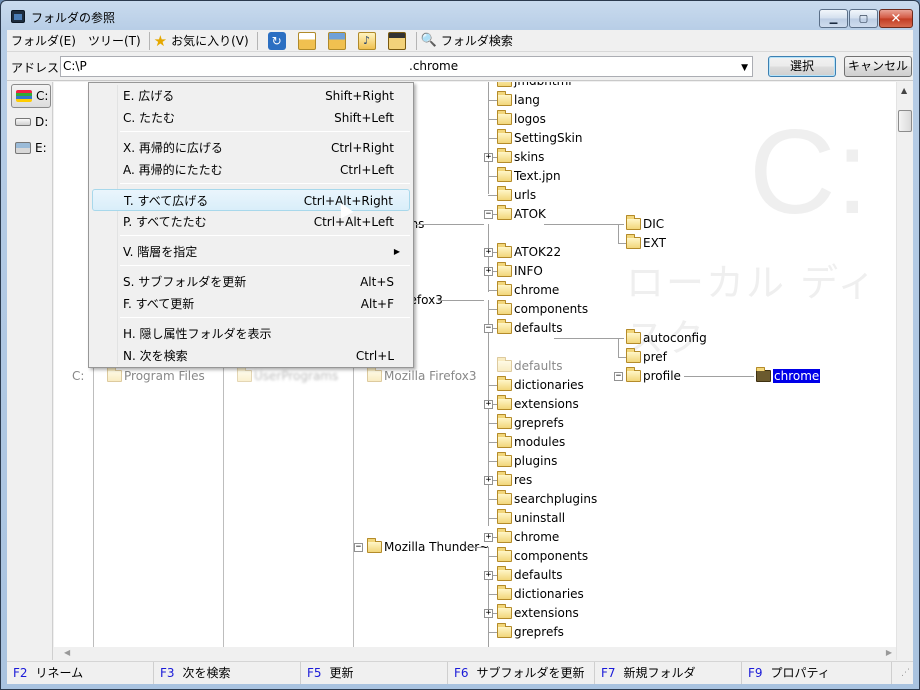 The width and height of the screenshot is (920, 690). I want to click on drive-c: C:, so click(31, 96).